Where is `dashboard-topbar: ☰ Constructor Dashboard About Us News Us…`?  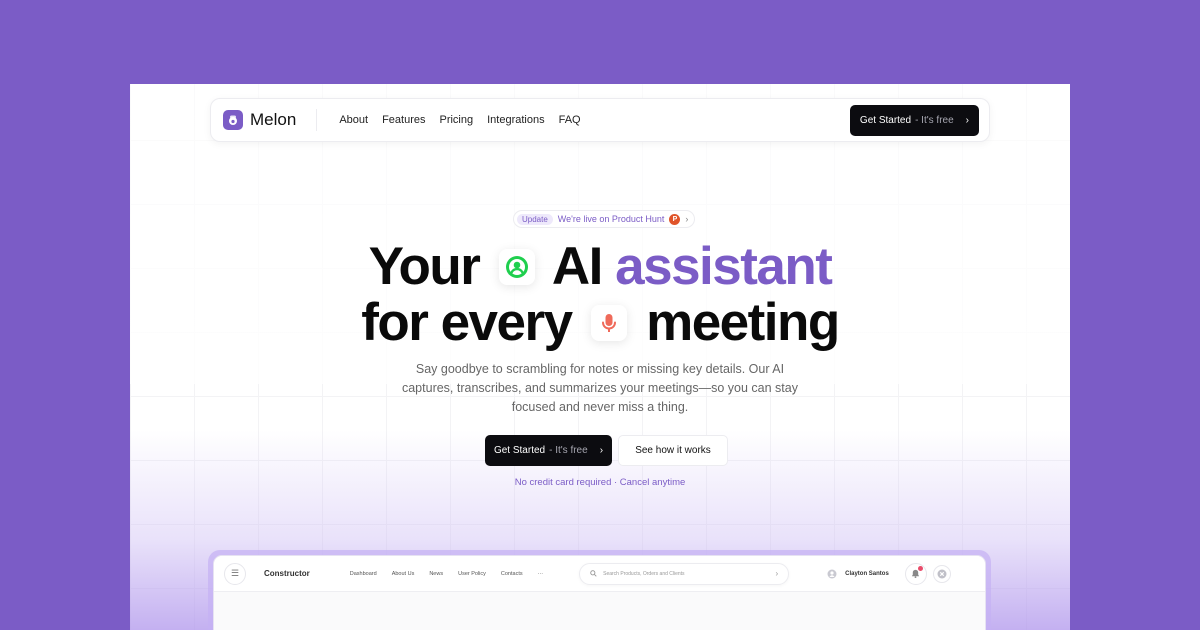
dashboard-topbar: ☰ Constructor Dashboard About Us News Us… is located at coordinates (599, 574).